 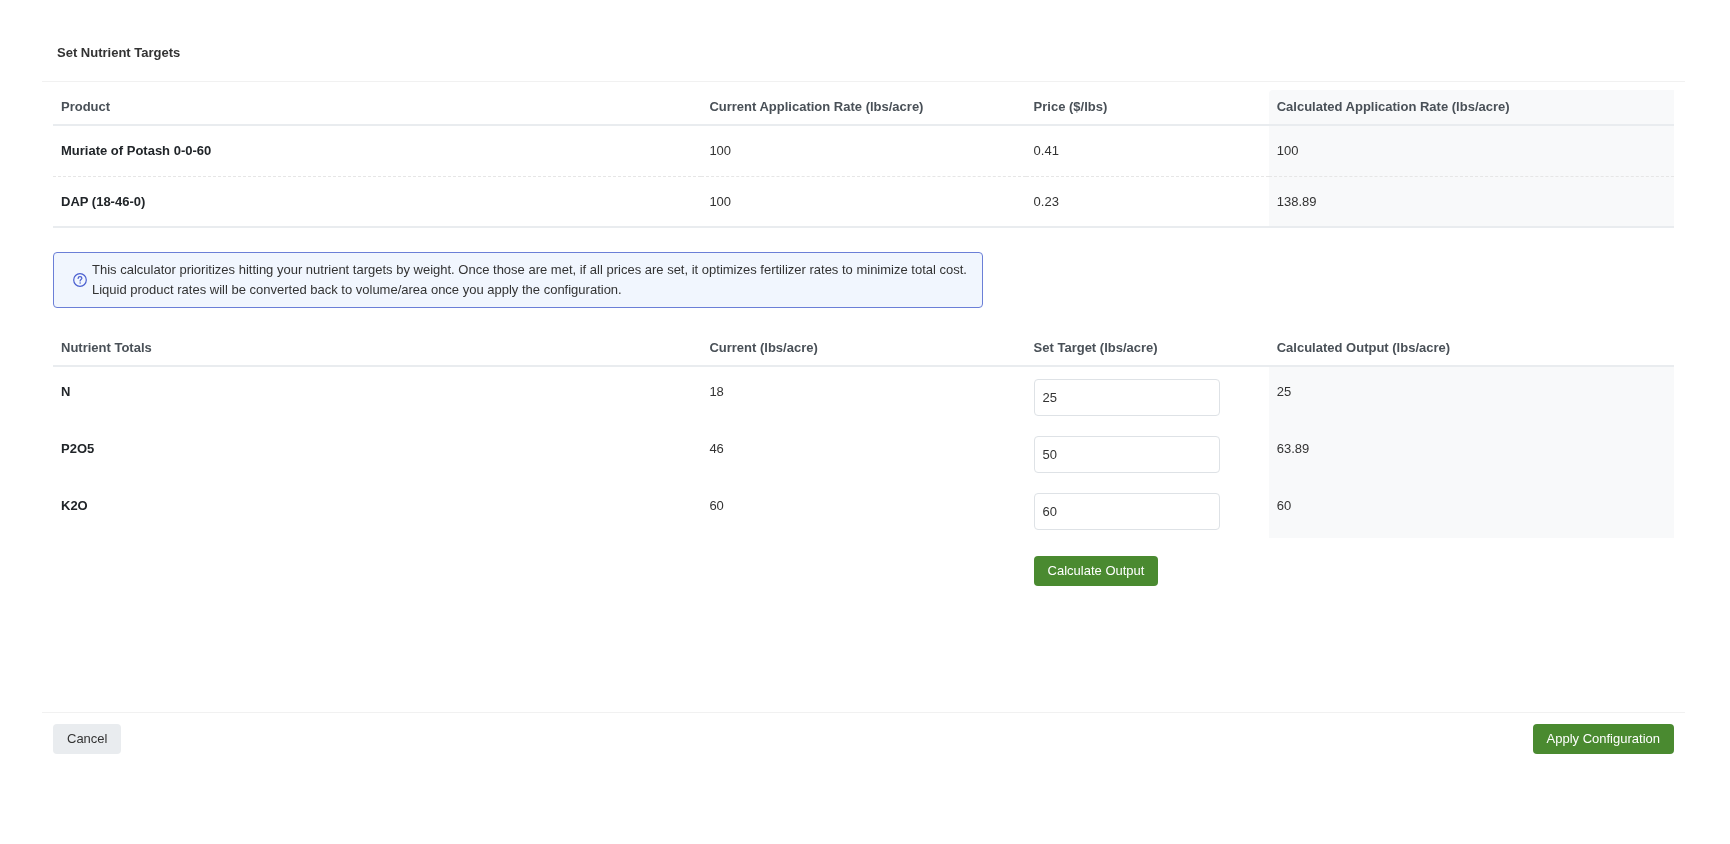 I want to click on column-header: Calculated Output (lbs/acre), so click(x=1363, y=347).